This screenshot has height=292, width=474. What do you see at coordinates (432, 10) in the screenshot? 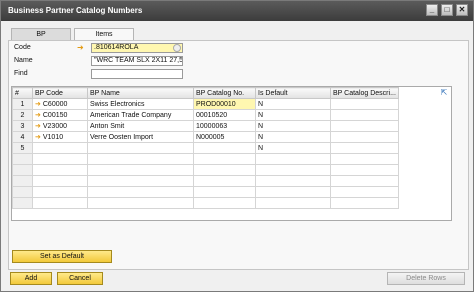
I see `minimize-button: _` at bounding box center [432, 10].